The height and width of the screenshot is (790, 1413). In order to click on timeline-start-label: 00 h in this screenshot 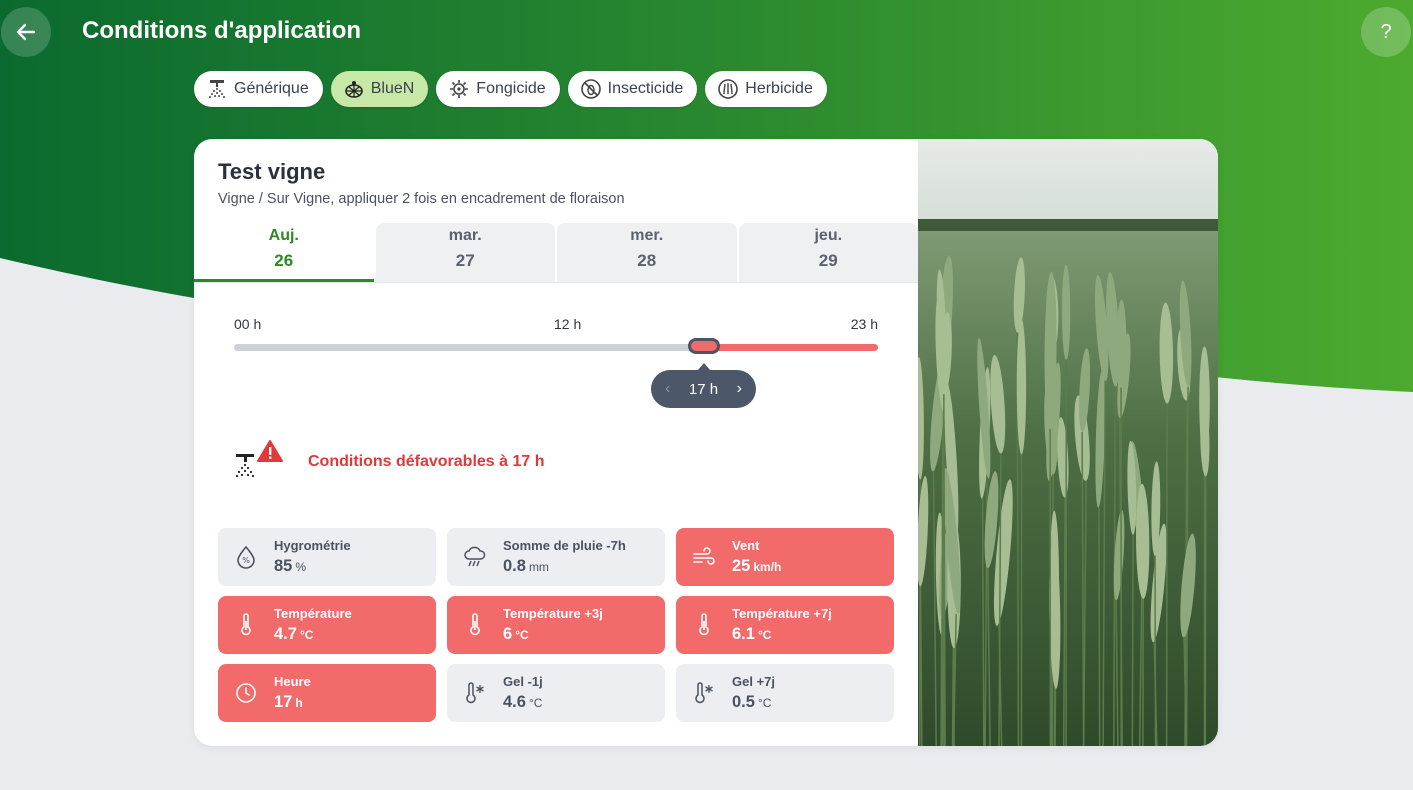, I will do `click(248, 324)`.